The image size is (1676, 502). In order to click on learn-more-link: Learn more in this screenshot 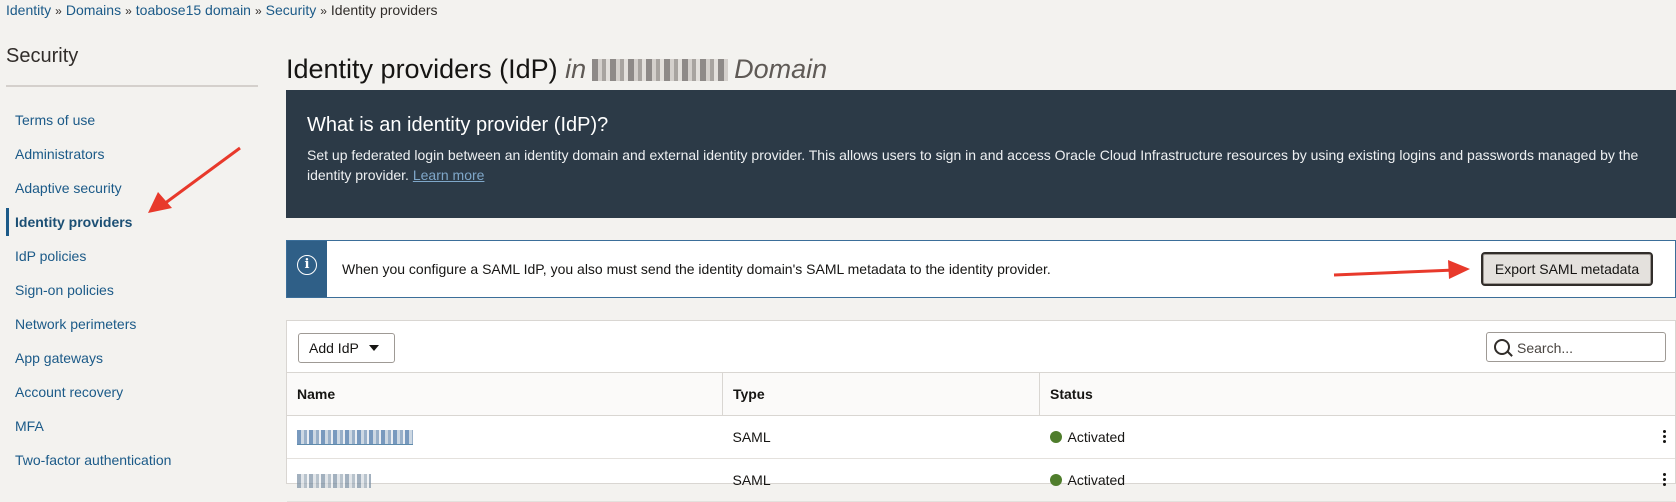, I will do `click(449, 175)`.